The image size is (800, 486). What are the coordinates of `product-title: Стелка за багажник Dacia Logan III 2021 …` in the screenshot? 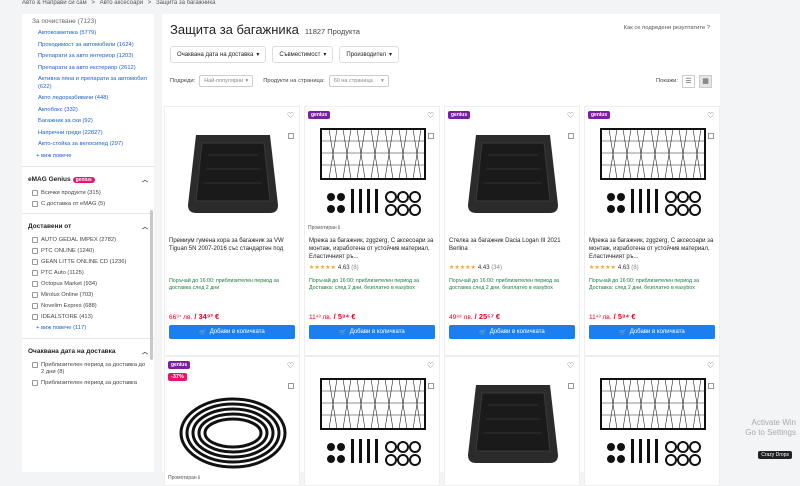 It's located at (513, 249).